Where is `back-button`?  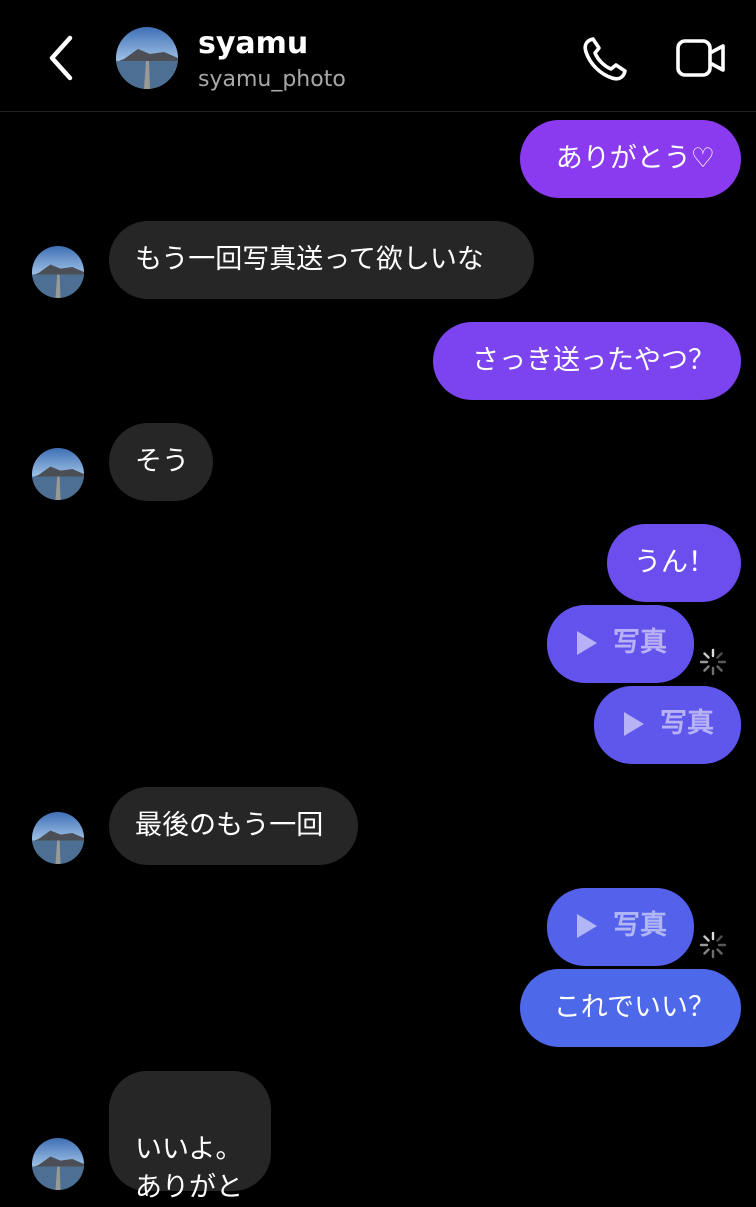
back-button is located at coordinates (62, 58).